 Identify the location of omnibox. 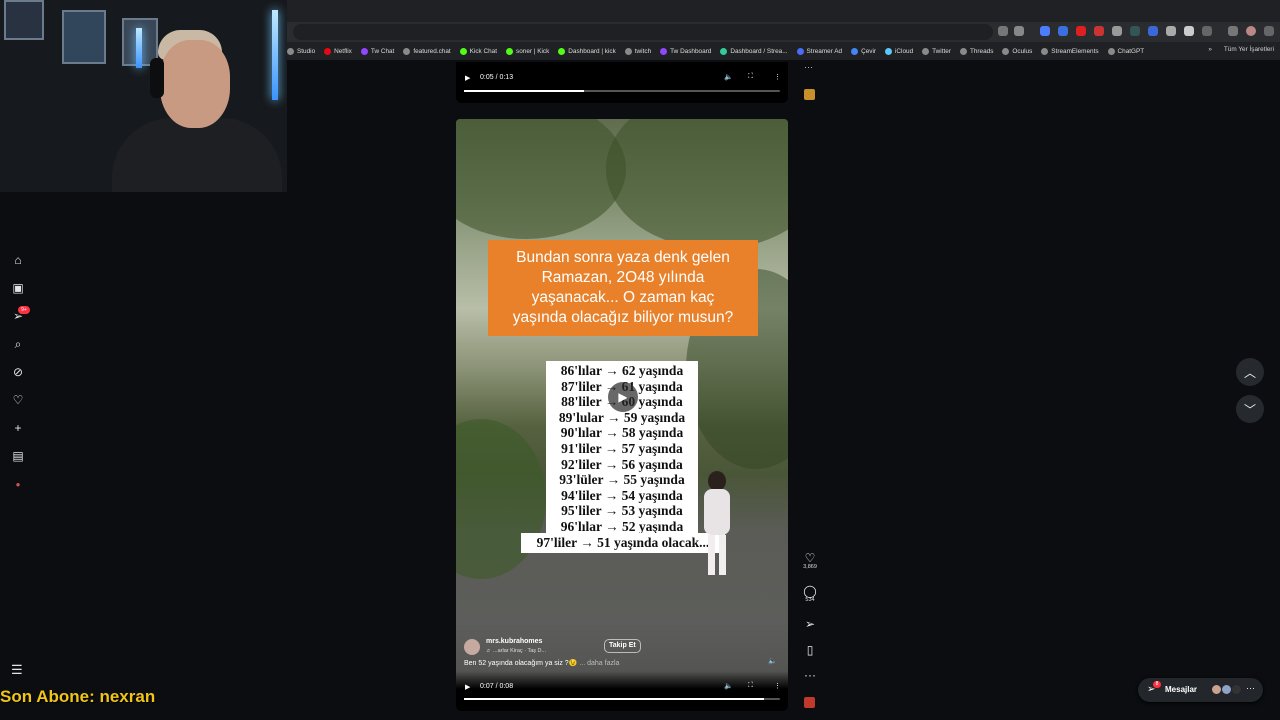
(643, 32).